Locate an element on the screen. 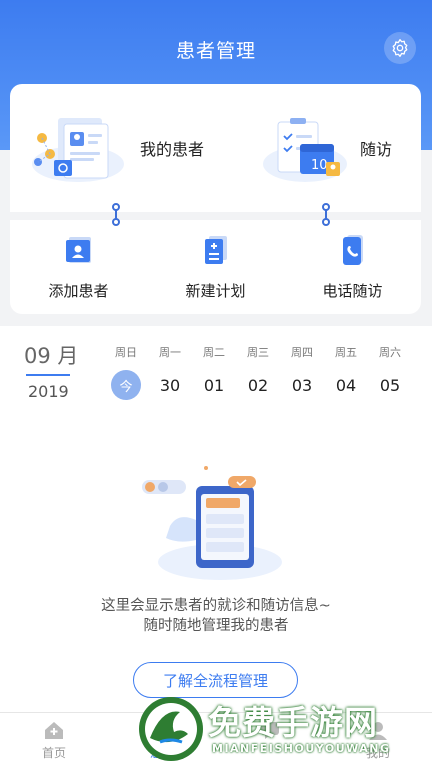  home-icon is located at coordinates (54, 730).